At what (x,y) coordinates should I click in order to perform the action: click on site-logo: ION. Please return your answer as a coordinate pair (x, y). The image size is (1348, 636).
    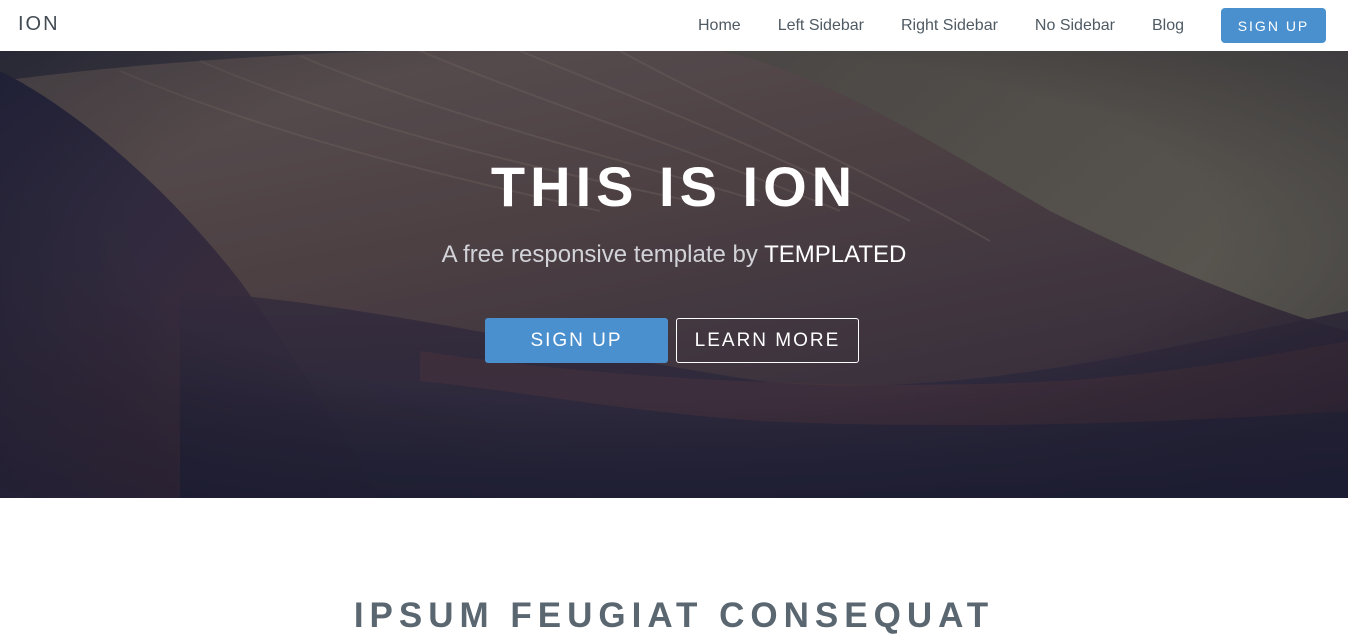
    Looking at the image, I should click on (39, 24).